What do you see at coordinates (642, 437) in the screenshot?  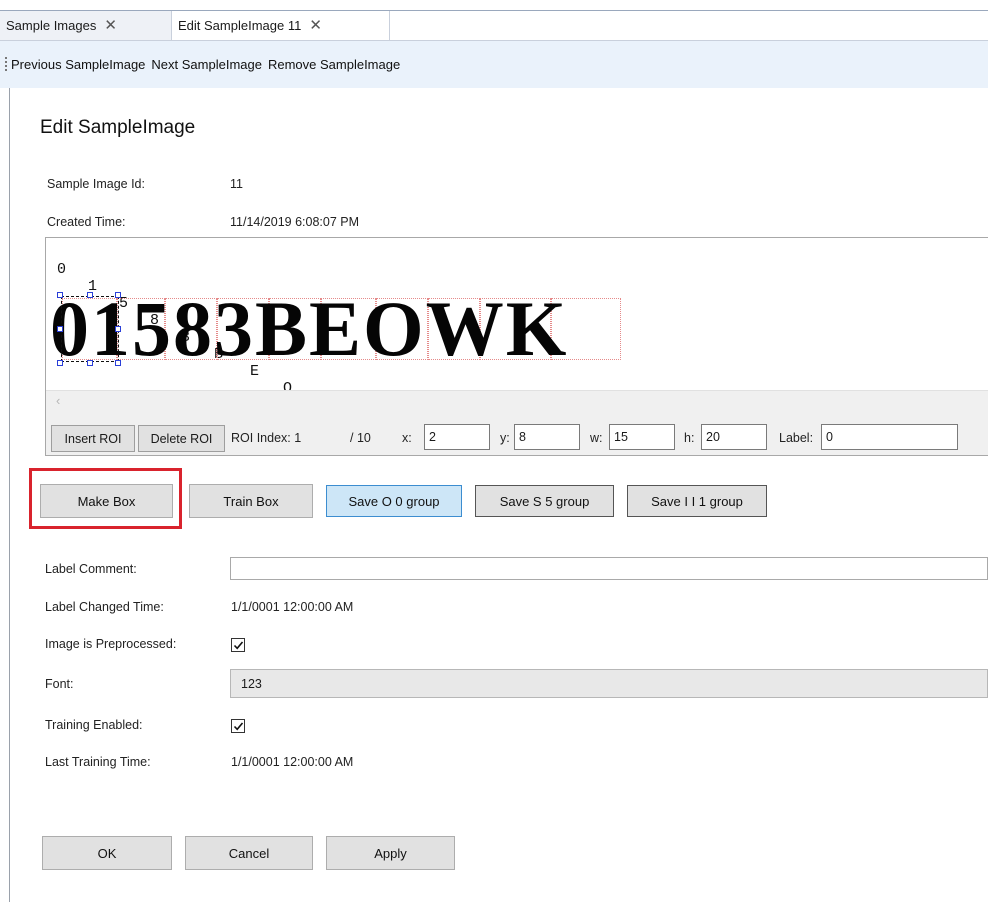 I see `w-input: 15` at bounding box center [642, 437].